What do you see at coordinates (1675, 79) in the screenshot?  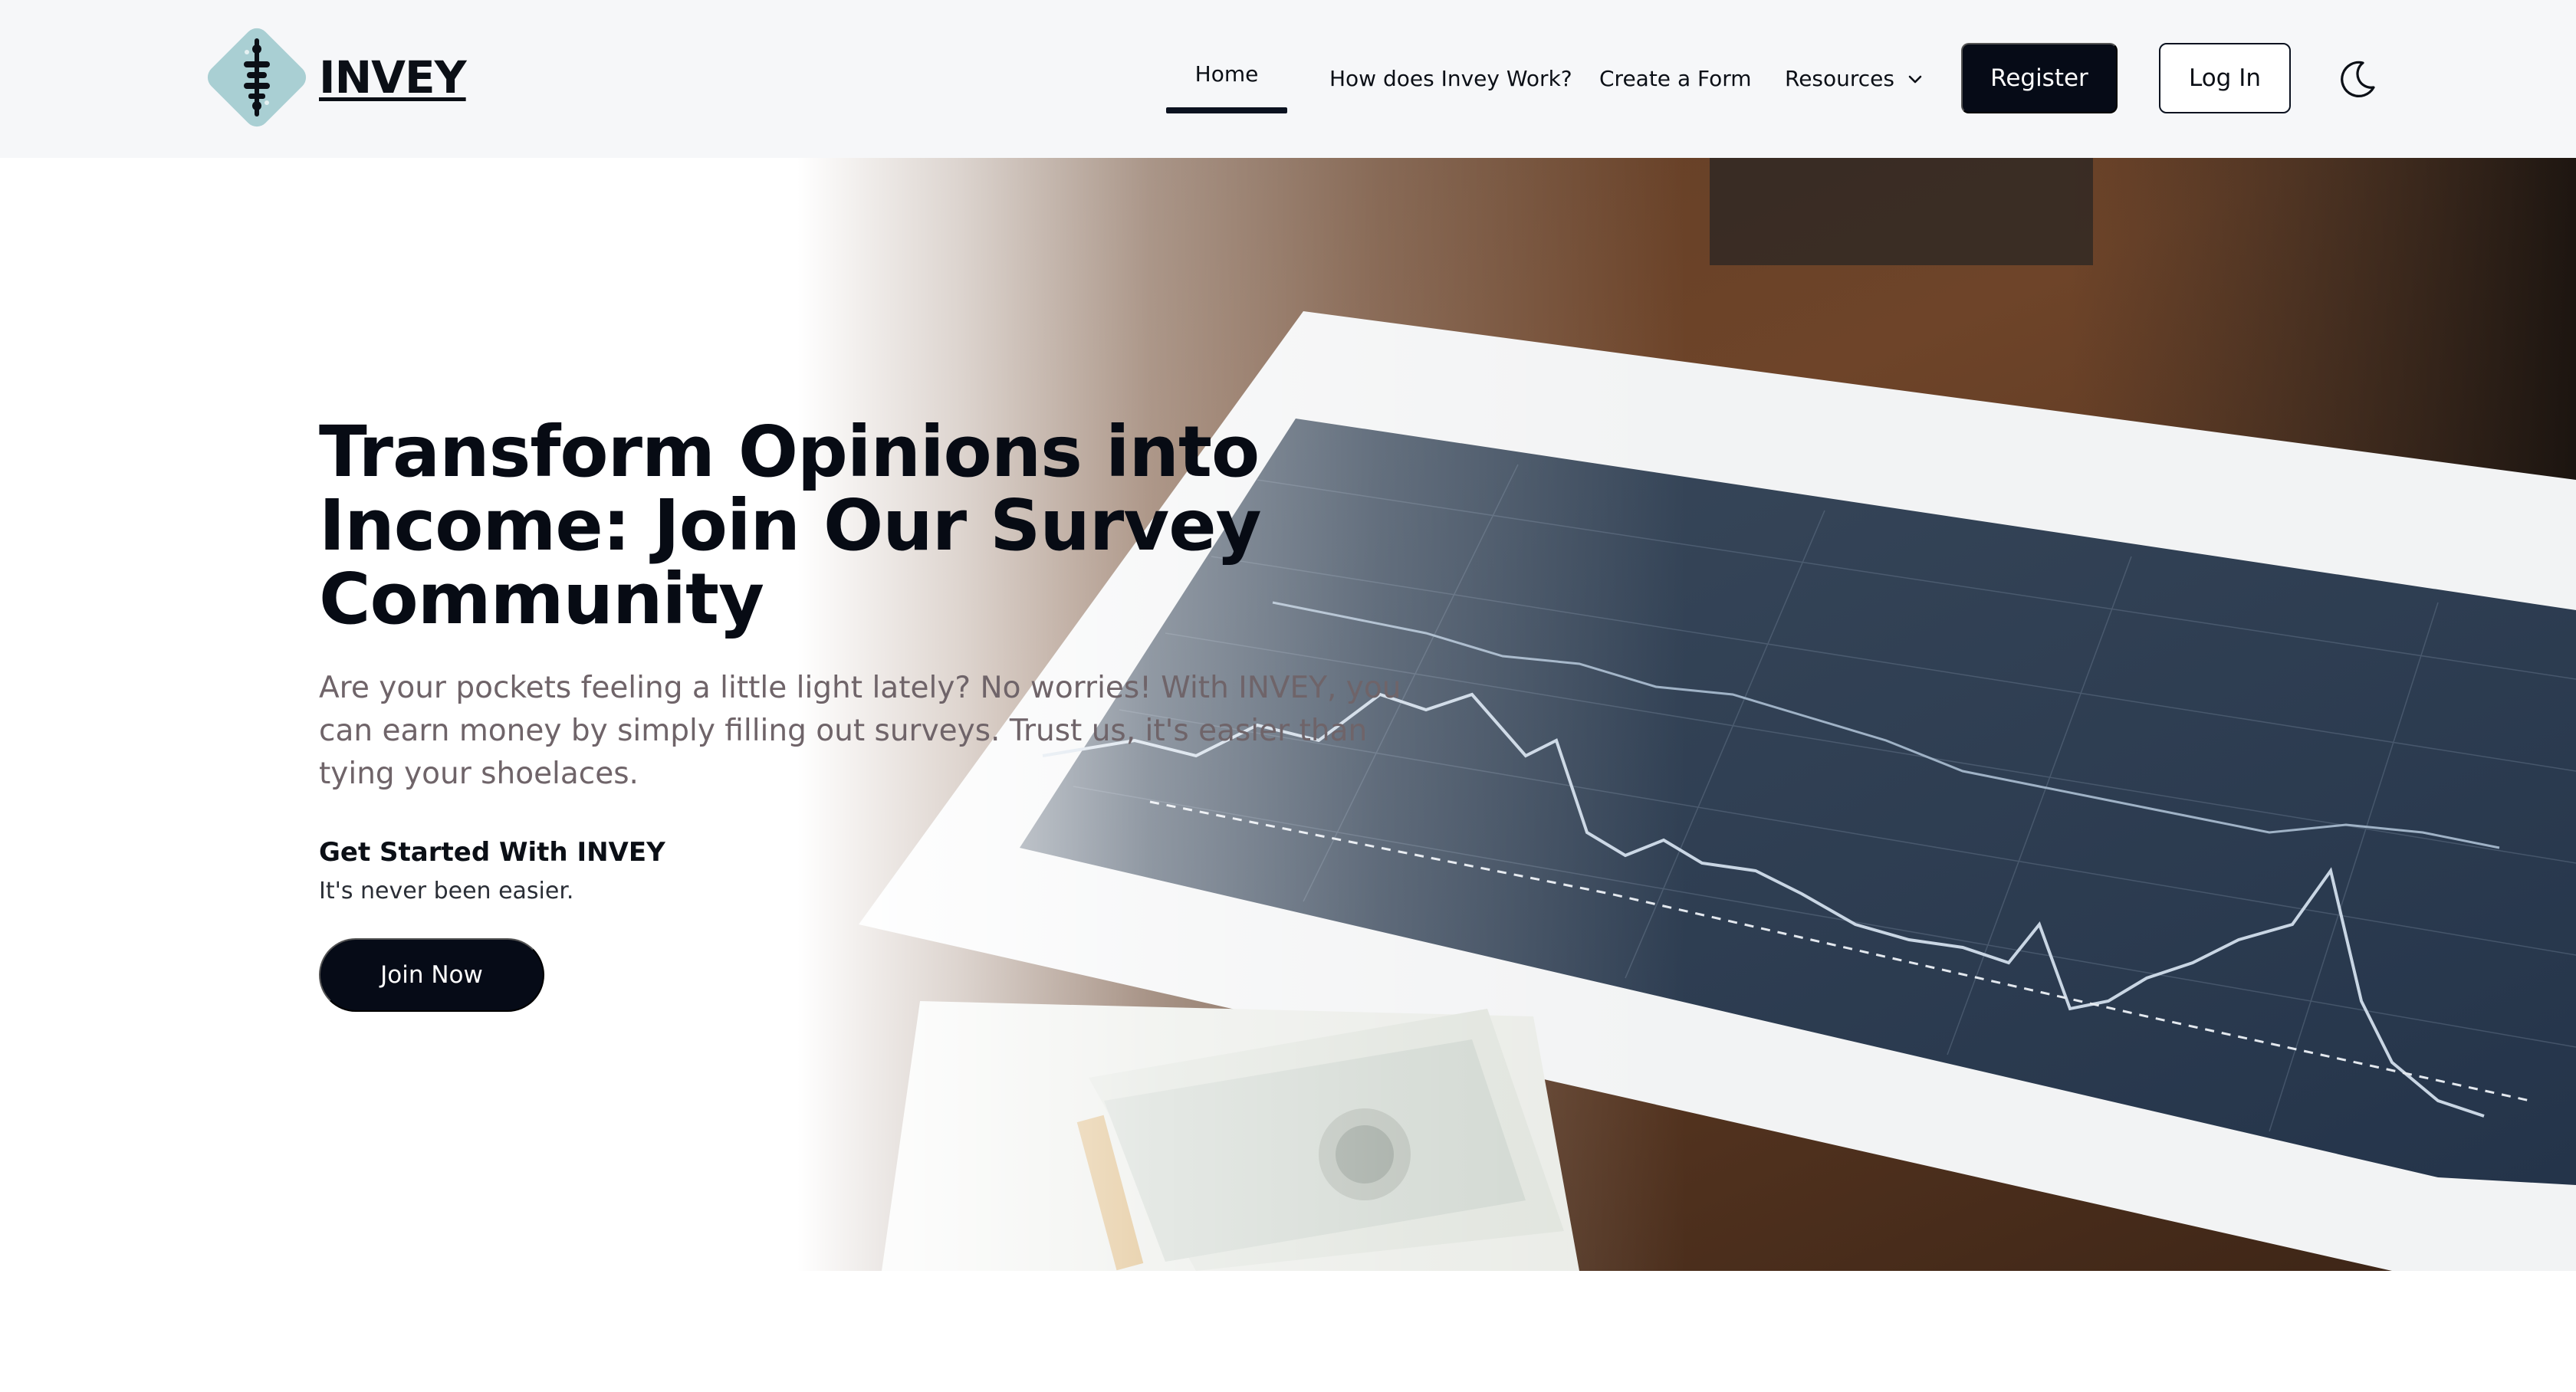 I see `nav-create-form: Create a Form` at bounding box center [1675, 79].